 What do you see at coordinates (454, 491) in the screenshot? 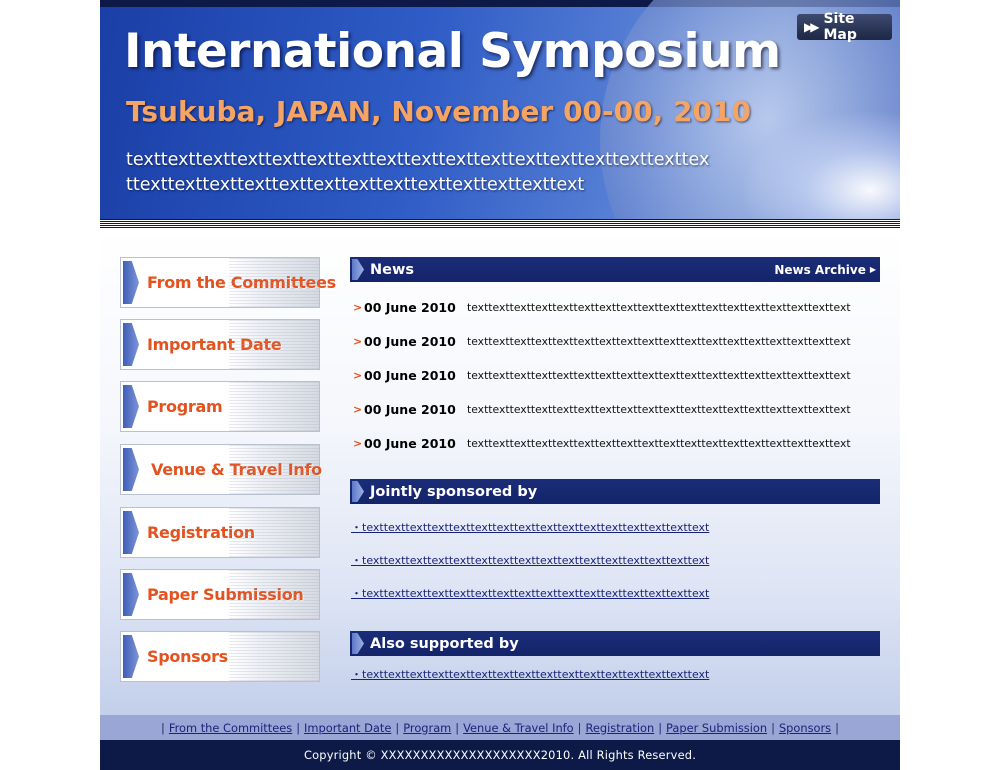
I see `jointly-sponsored-heading: Jointly sponsored by` at bounding box center [454, 491].